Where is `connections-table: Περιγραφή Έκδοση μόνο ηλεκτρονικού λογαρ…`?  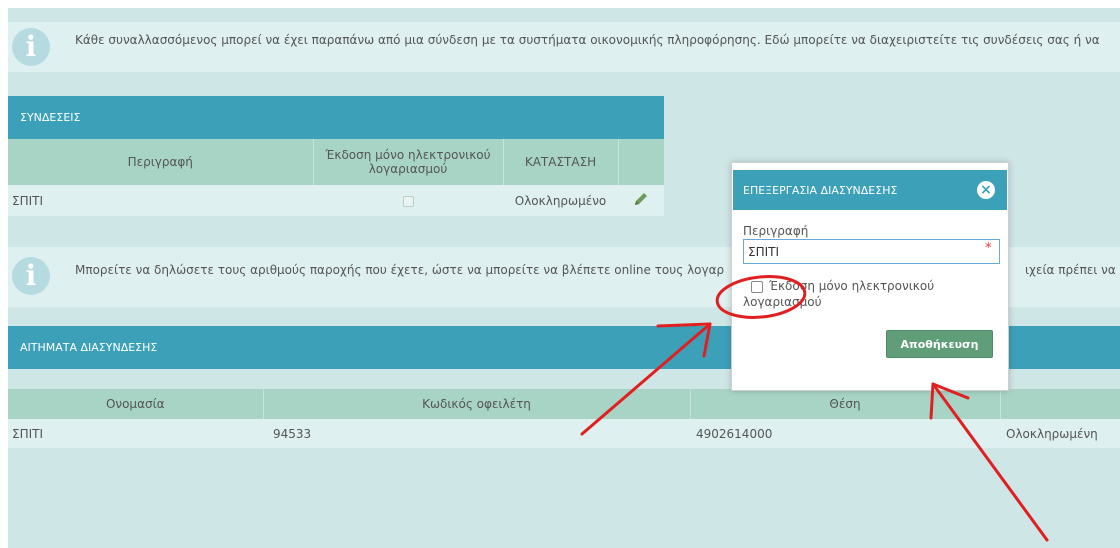
connections-table: Περιγραφή Έκδοση μόνο ηλεκτρονικού λογαρ… is located at coordinates (336, 177).